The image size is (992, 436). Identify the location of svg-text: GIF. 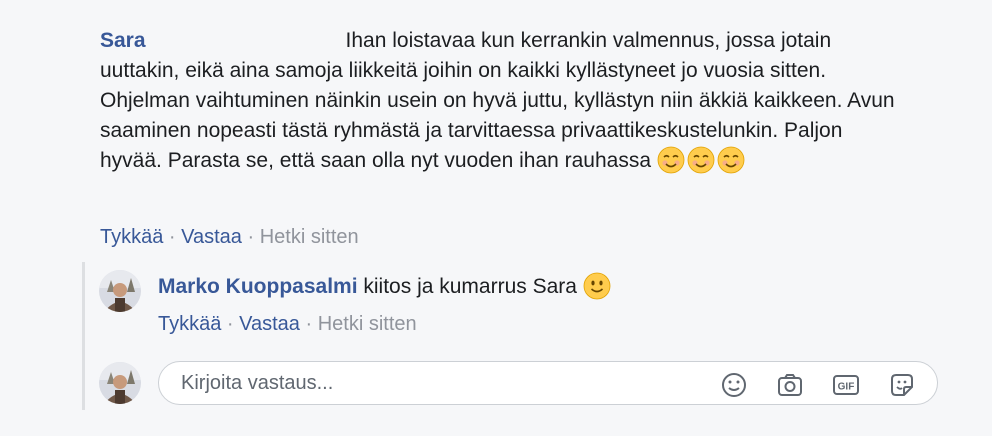
(846, 387).